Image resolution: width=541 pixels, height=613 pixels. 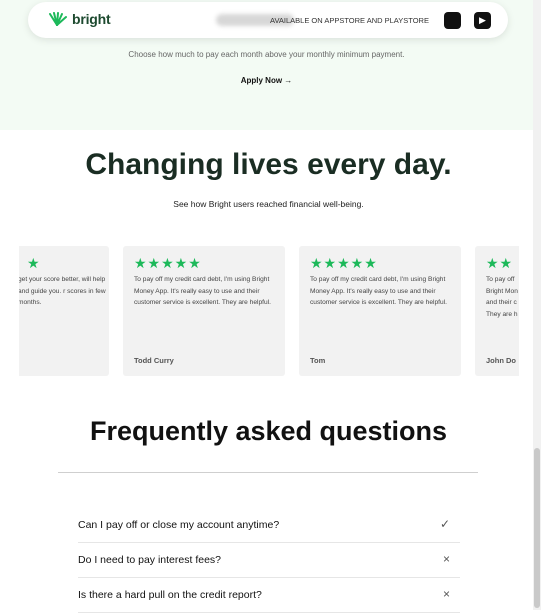 I want to click on divider, so click(x=268, y=472).